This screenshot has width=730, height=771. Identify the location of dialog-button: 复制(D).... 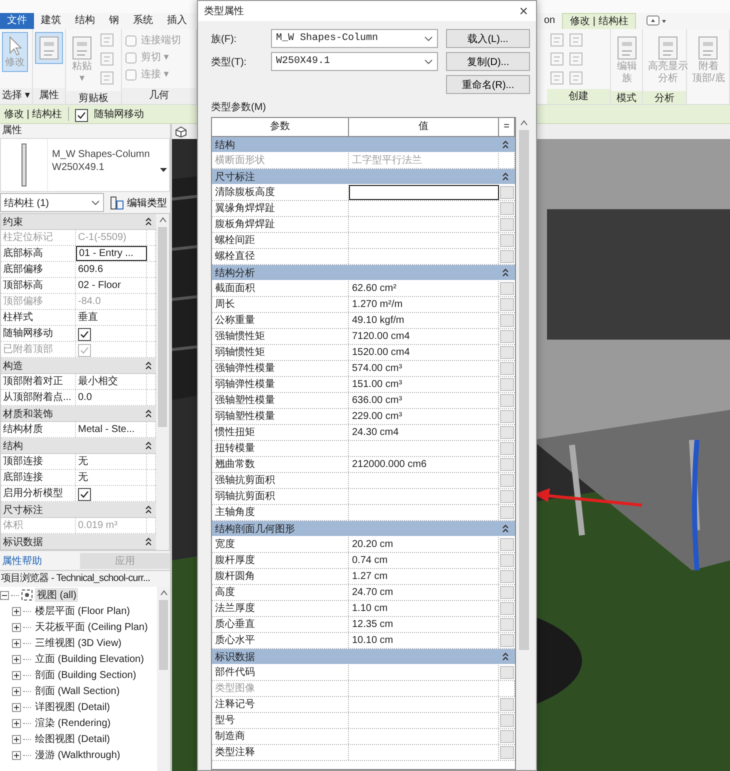
(488, 61).